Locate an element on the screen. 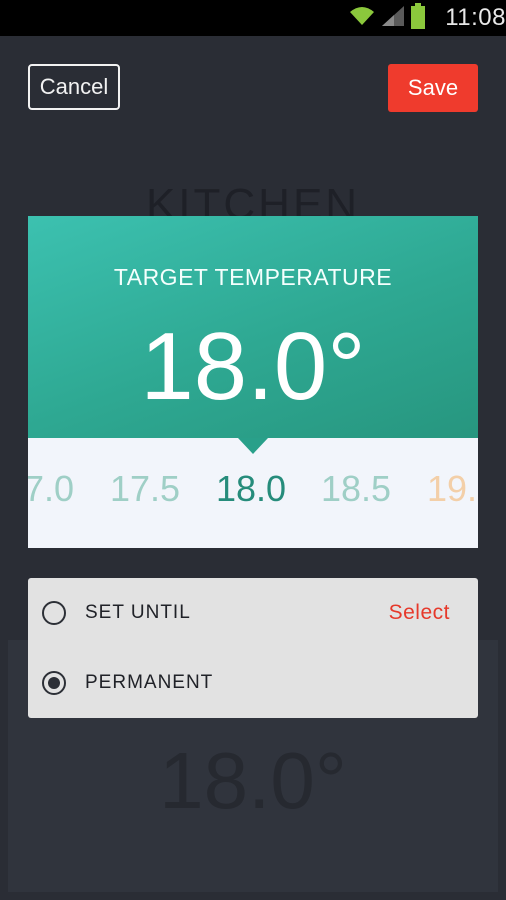  status-icons is located at coordinates (387, 18).